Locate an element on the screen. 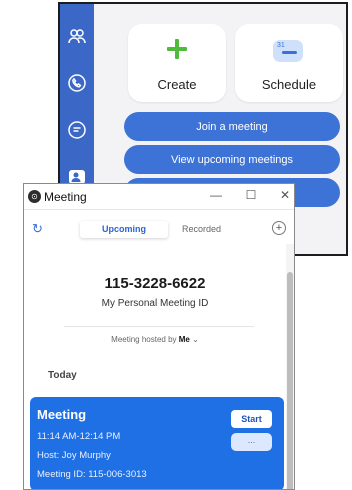 This screenshot has width=352, height=490. phone-icon is located at coordinates (77, 83).